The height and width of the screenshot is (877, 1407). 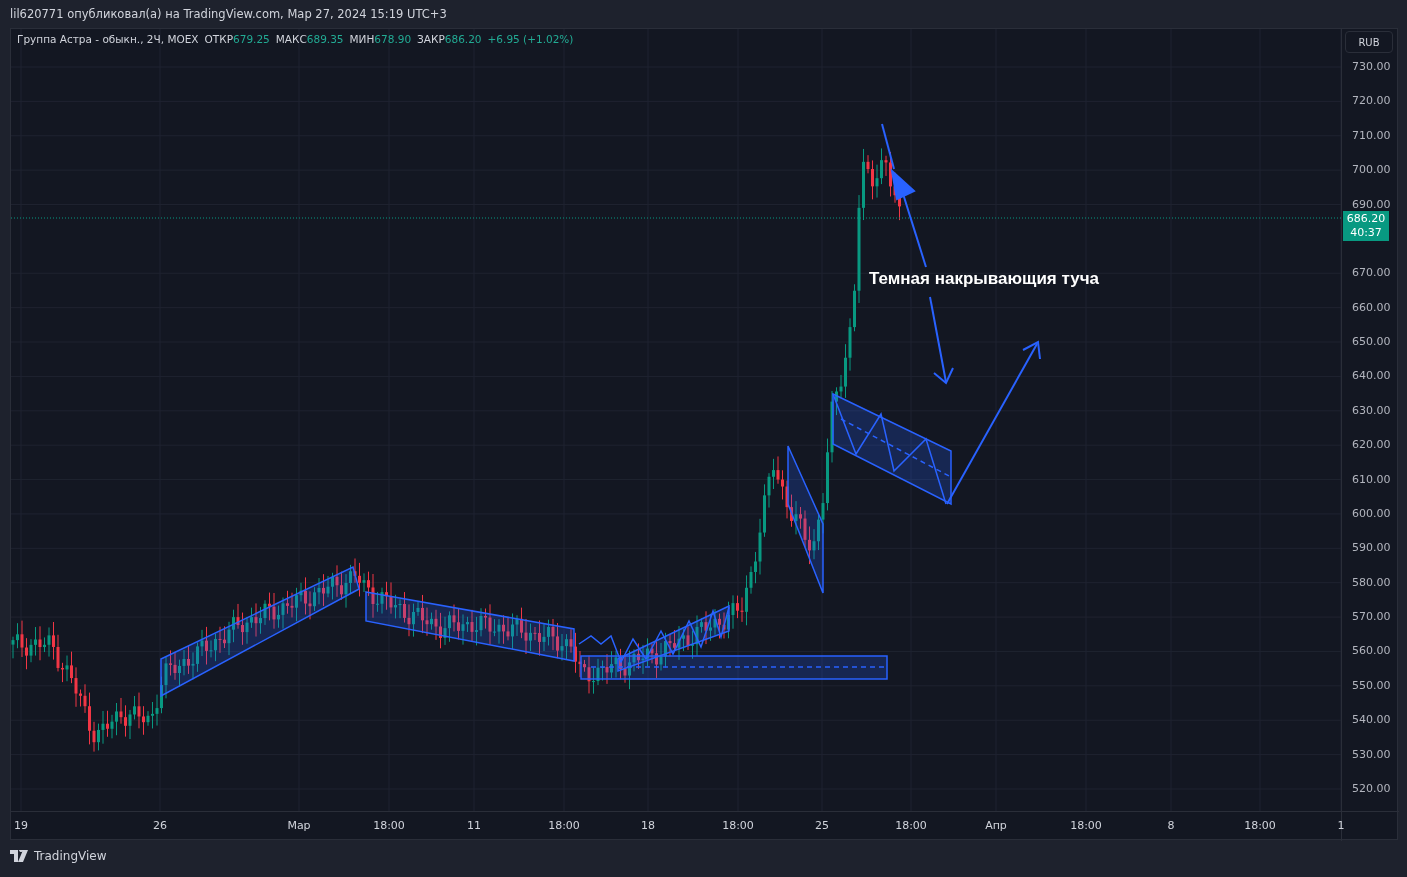 I want to click on price-tick: 620.00, so click(x=1371, y=445).